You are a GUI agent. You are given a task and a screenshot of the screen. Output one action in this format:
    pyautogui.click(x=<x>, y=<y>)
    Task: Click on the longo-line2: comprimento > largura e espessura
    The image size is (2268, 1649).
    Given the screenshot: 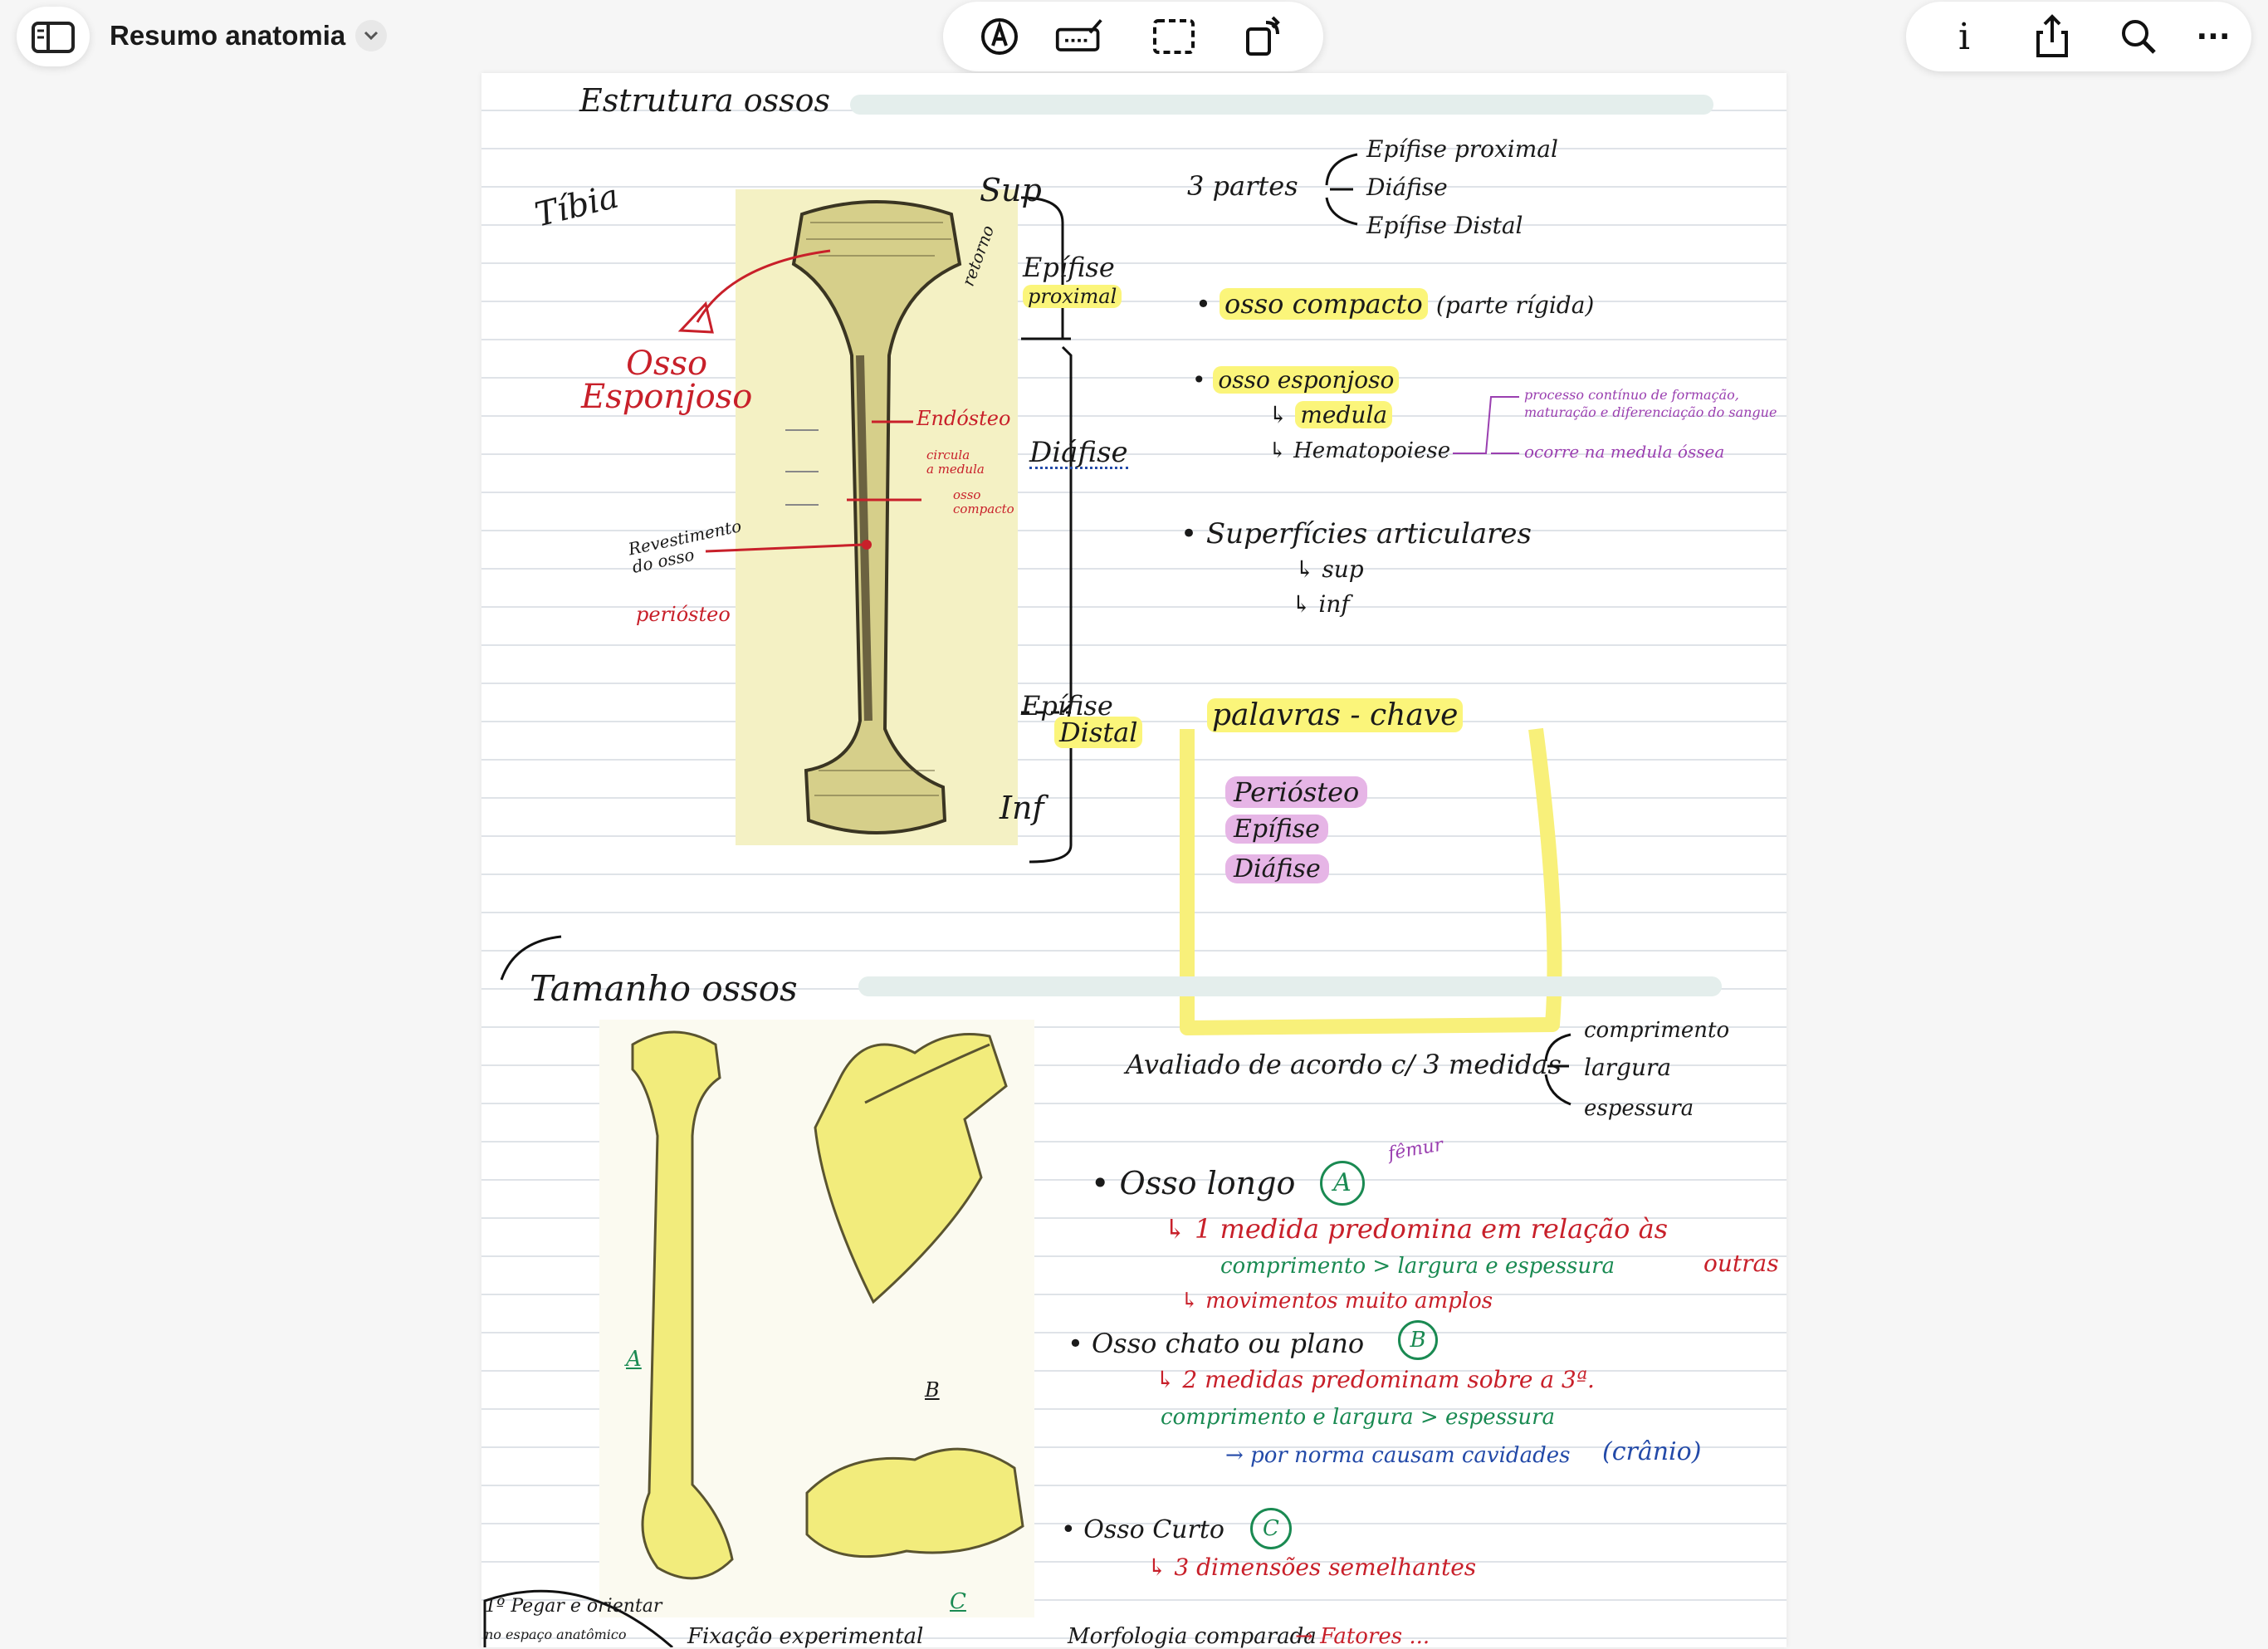 What is the action you would take?
    pyautogui.click(x=1417, y=1266)
    